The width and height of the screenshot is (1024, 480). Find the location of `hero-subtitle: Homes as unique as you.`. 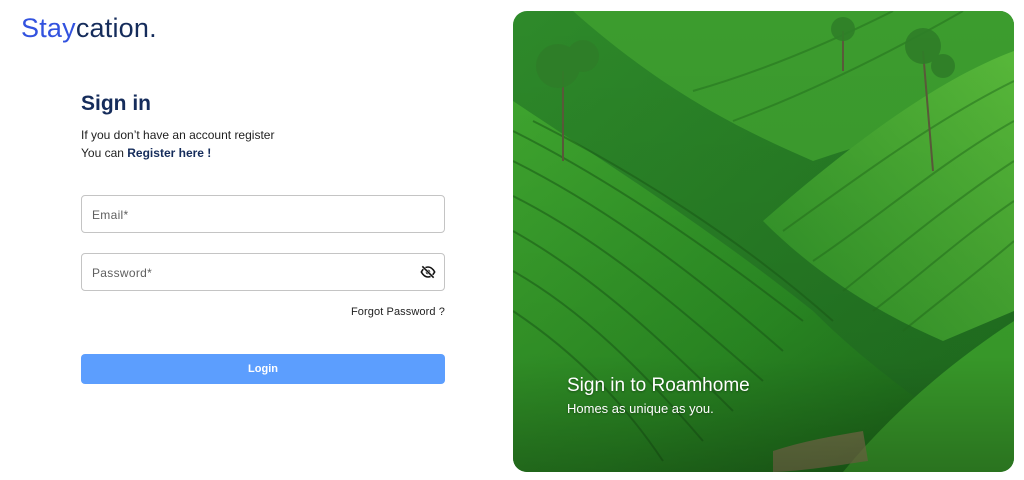

hero-subtitle: Homes as unique as you. is located at coordinates (640, 408).